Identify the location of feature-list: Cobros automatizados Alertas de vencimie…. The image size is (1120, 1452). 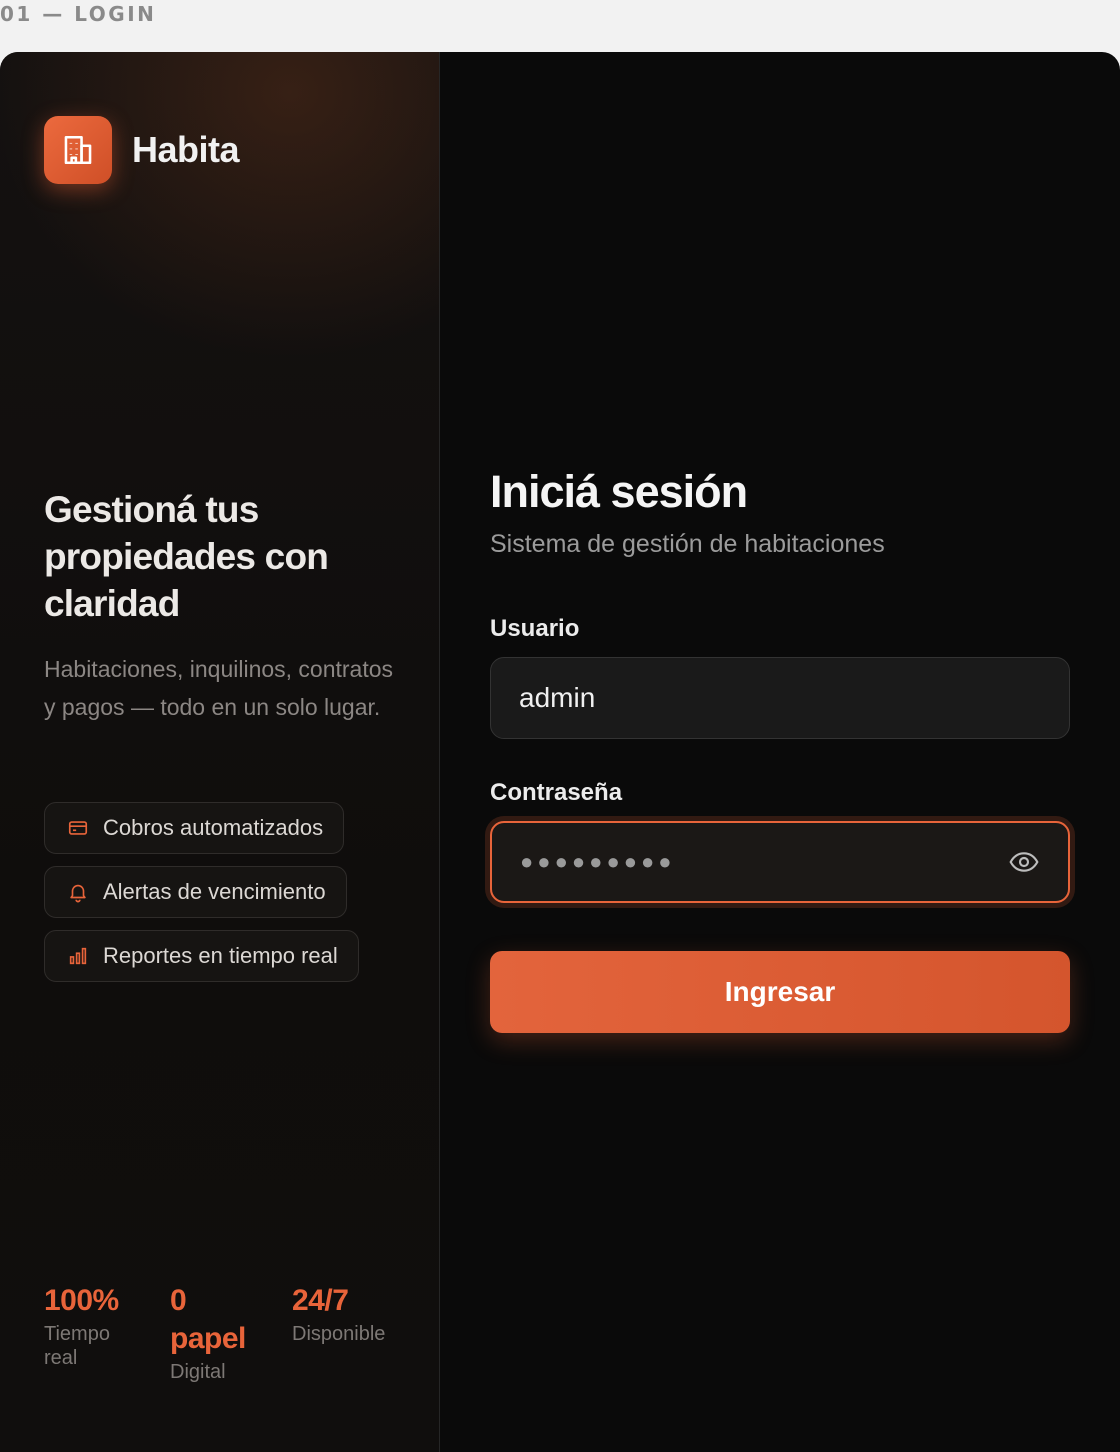
(201, 898).